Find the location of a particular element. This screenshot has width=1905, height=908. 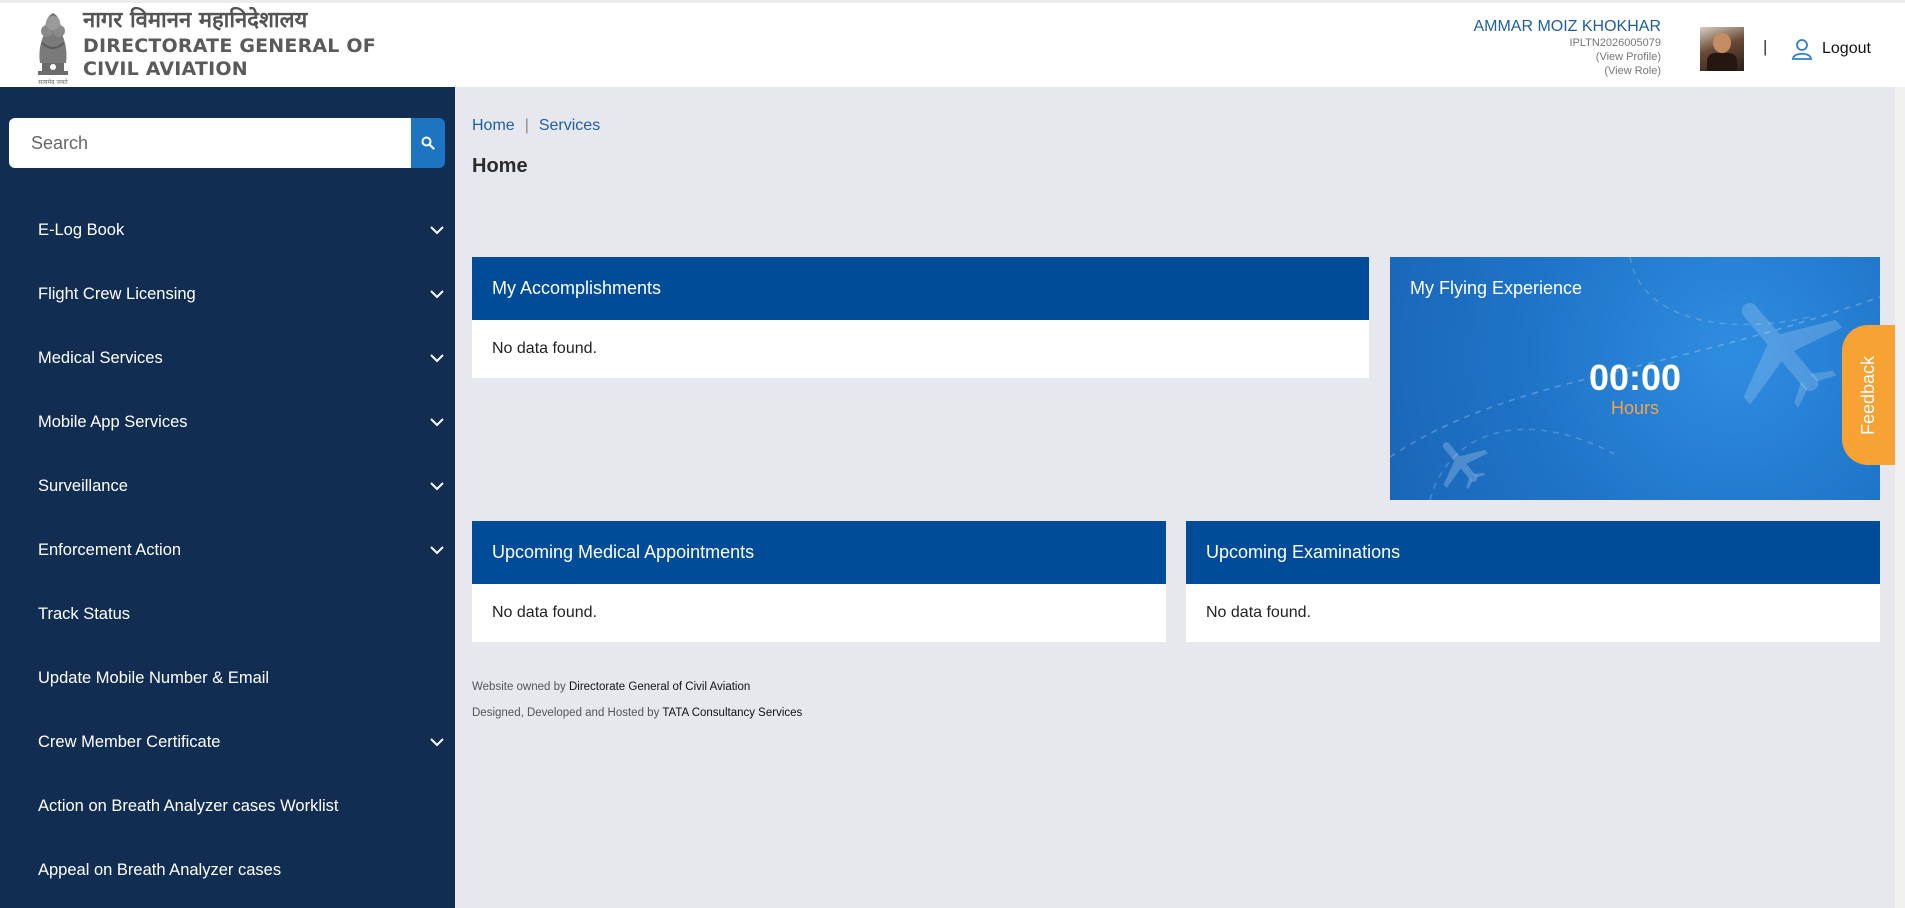

avatar is located at coordinates (1722, 49).